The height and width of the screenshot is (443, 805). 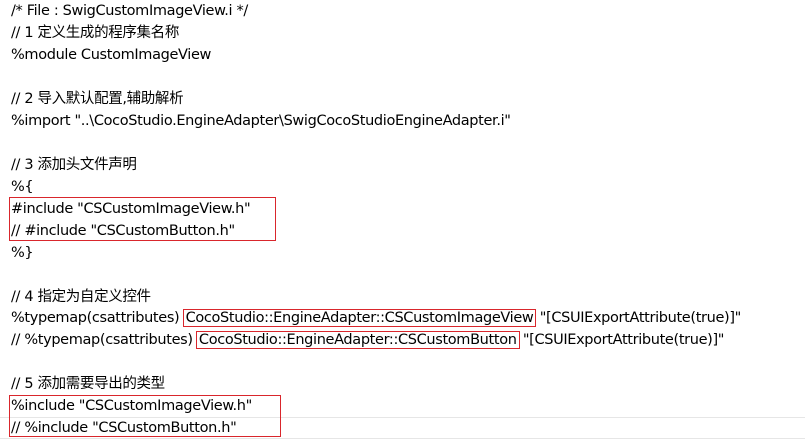 What do you see at coordinates (111, 55) in the screenshot?
I see `code-line-3: %module CustomImageView` at bounding box center [111, 55].